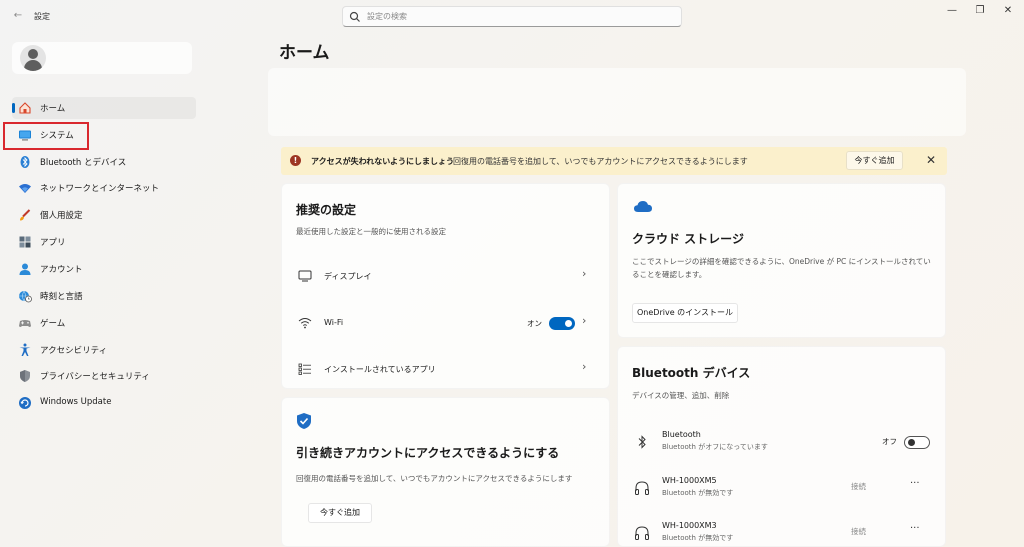 The image size is (1024, 547). I want to click on device-row: WH-1000XM5 Bluetooth が無効です 接続 ···, so click(781, 488).